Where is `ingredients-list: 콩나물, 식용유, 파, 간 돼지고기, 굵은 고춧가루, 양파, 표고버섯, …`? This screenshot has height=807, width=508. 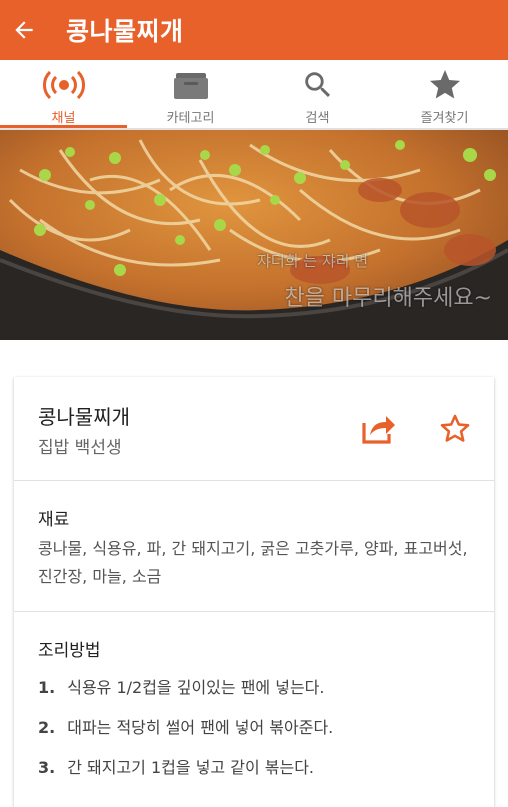
ingredients-list: 콩나물, 식용유, 파, 간 돼지고기, 굵은 고춧가루, 양파, 표고버섯, … is located at coordinates (253, 562).